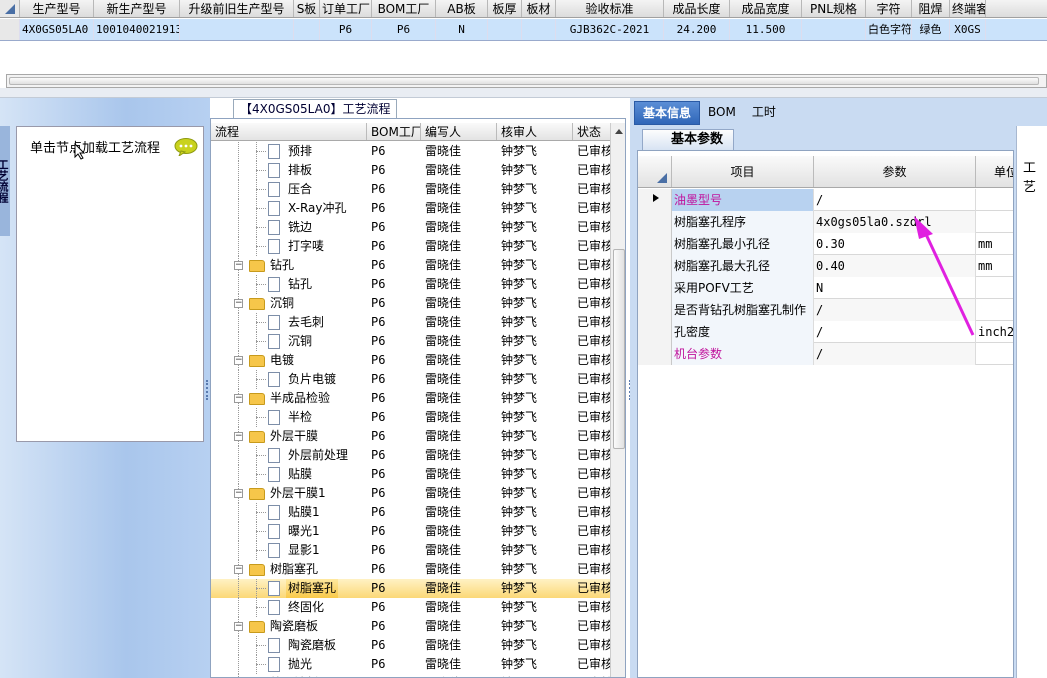 The height and width of the screenshot is (678, 1047). What do you see at coordinates (404, 29) in the screenshot?
I see `cell-bom-factory: P6` at bounding box center [404, 29].